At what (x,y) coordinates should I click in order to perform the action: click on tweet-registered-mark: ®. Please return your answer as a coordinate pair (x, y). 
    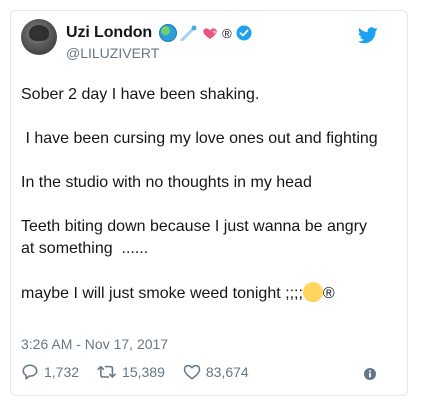
    Looking at the image, I should click on (328, 293).